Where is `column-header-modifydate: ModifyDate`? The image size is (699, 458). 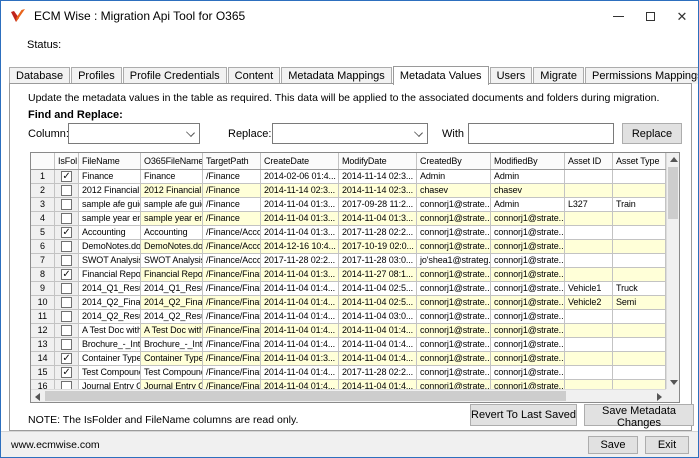 column-header-modifydate: ModifyDate is located at coordinates (378, 161).